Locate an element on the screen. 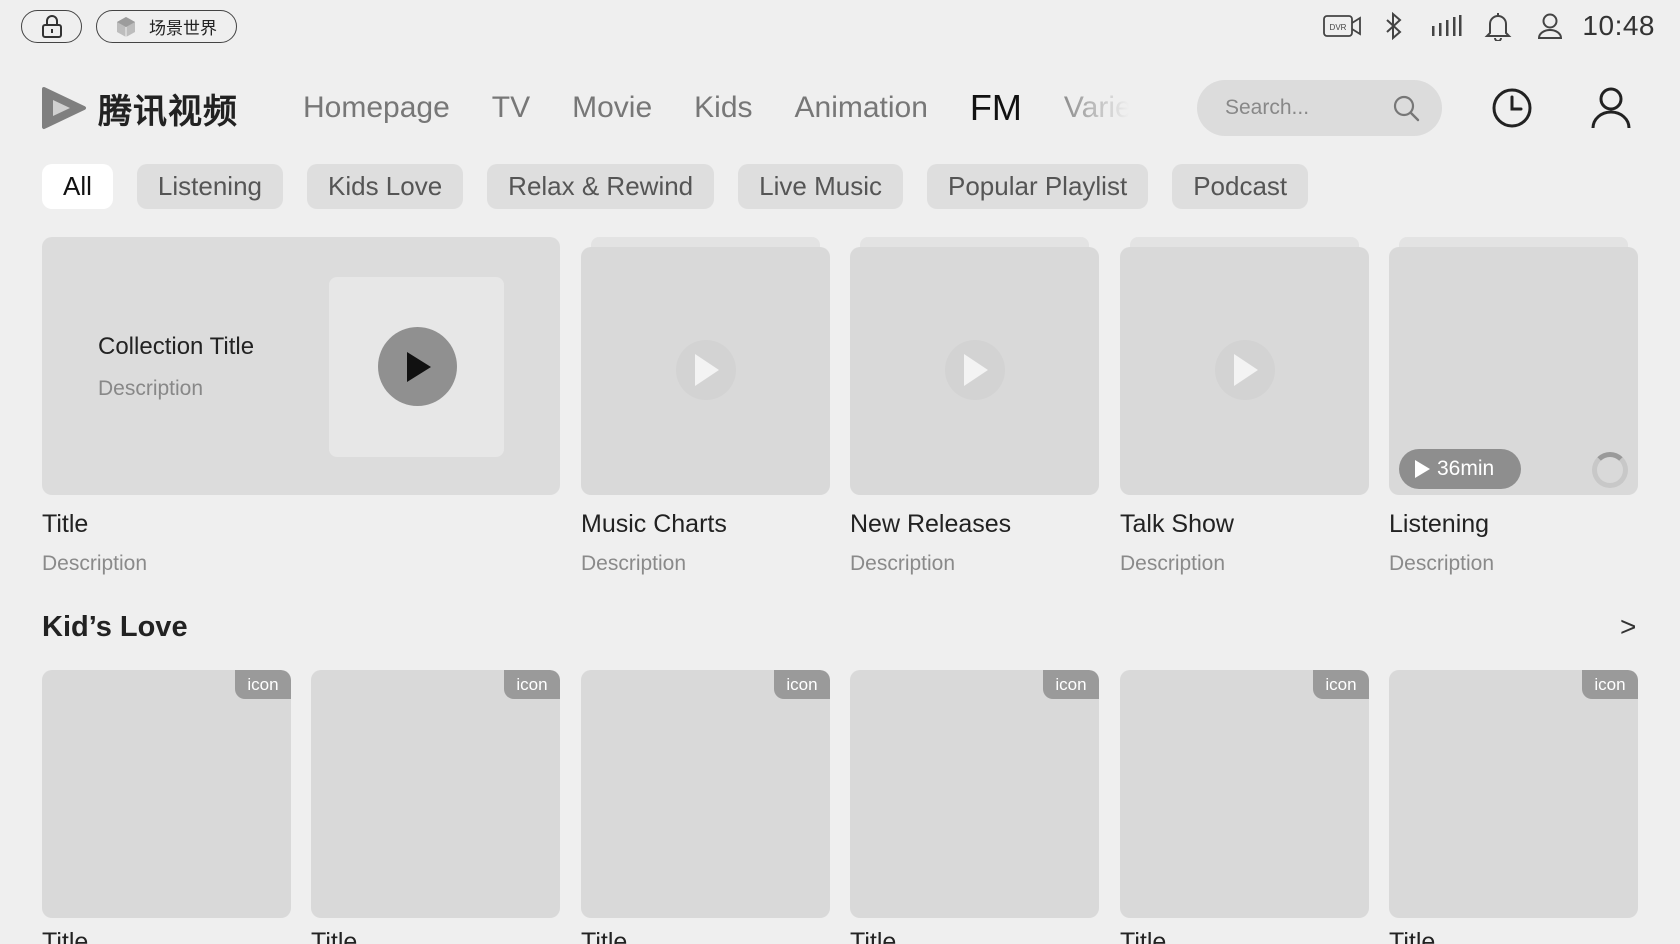 The width and height of the screenshot is (1680, 944). listening-card: 36min is located at coordinates (1513, 366).